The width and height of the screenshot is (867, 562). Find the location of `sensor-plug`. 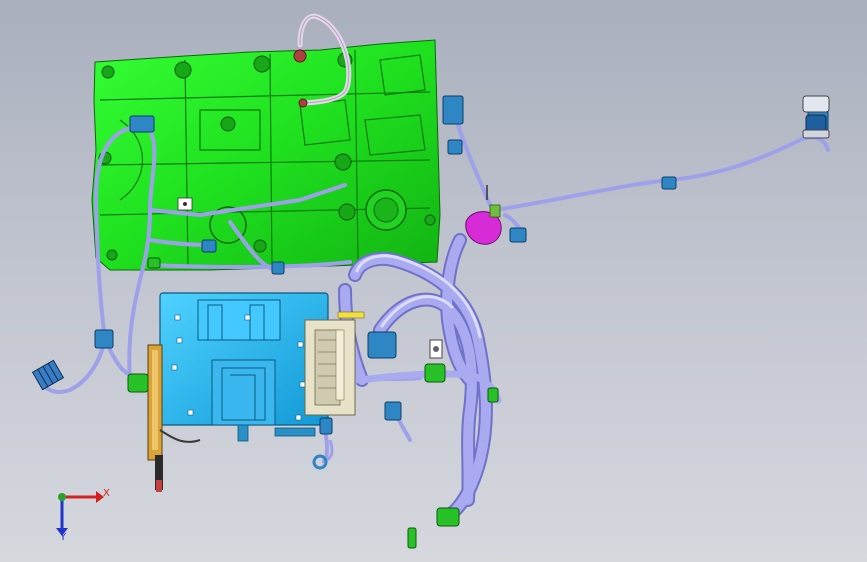

sensor-plug is located at coordinates (816, 117).